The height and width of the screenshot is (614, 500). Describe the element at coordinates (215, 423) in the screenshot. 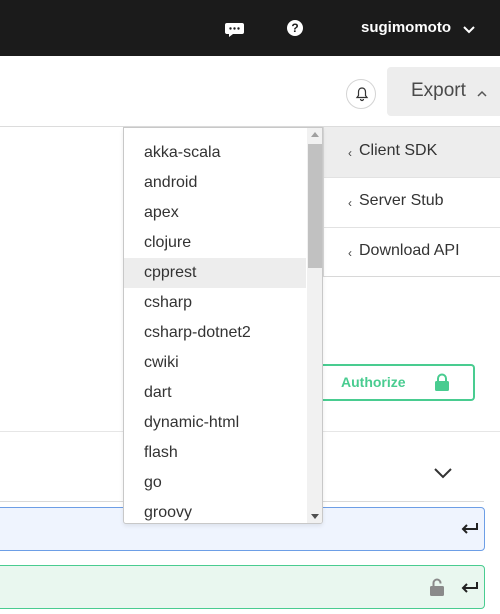

I see `dropdown-option: dynamic-html` at that location.